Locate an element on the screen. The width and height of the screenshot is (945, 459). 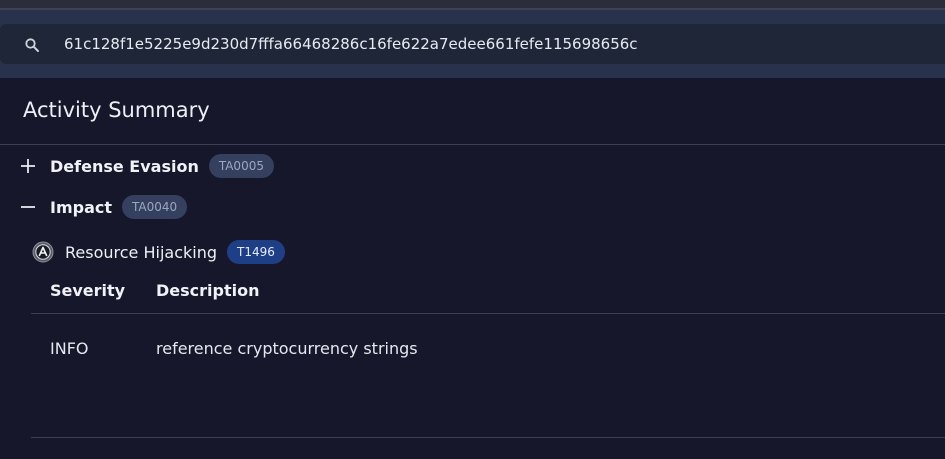
severity-cell: INFO is located at coordinates (69, 348).